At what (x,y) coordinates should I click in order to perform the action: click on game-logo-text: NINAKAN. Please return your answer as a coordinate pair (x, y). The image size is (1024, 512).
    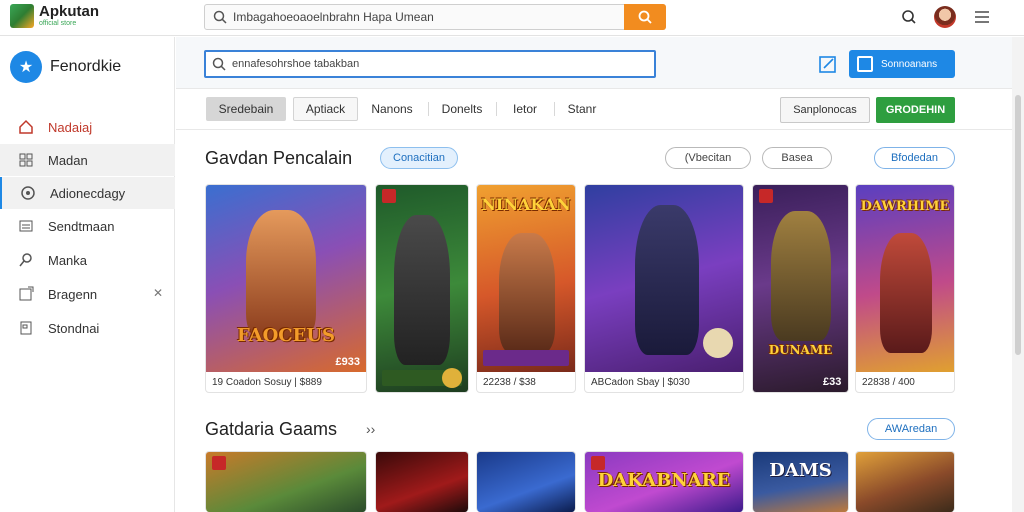
    Looking at the image, I should click on (526, 204).